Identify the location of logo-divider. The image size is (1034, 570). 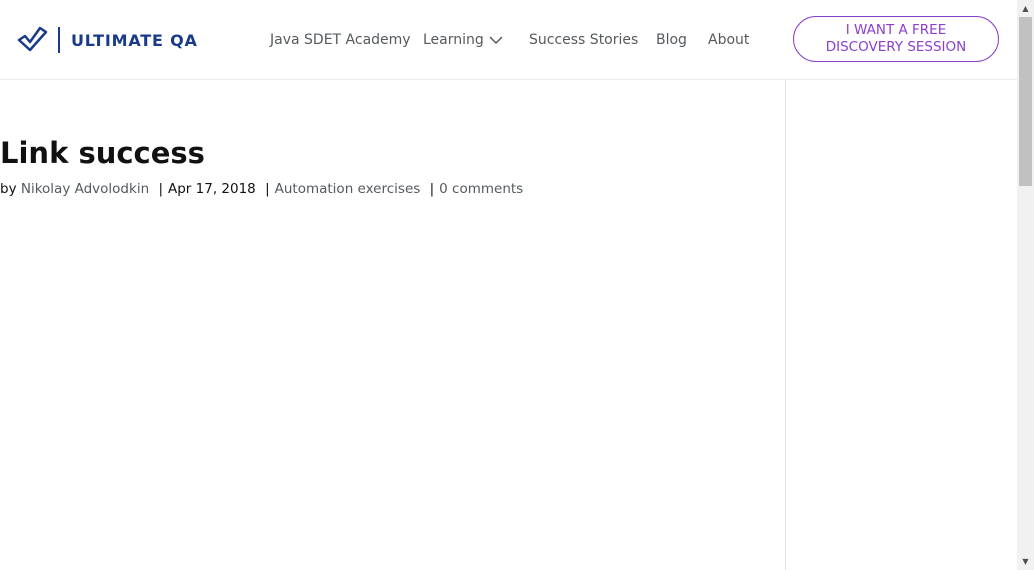
(59, 40).